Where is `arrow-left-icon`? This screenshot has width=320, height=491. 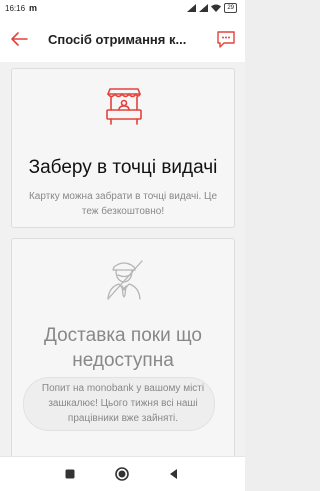 arrow-left-icon is located at coordinates (19, 39).